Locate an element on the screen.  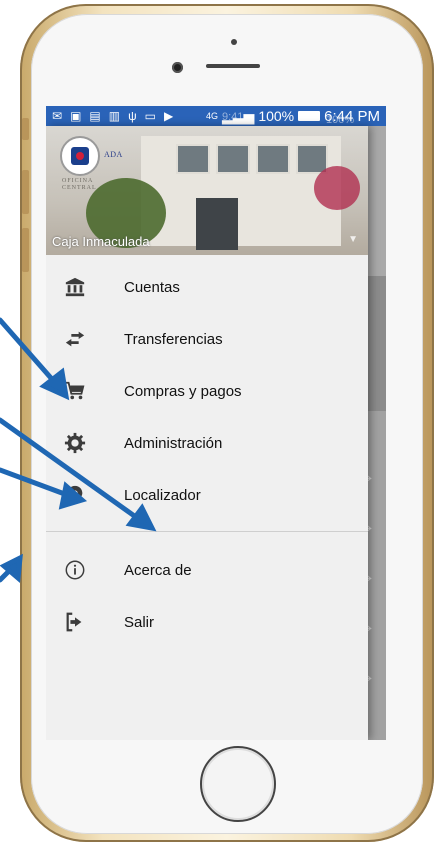
logo-text: ADA is located at coordinates (113, 154).